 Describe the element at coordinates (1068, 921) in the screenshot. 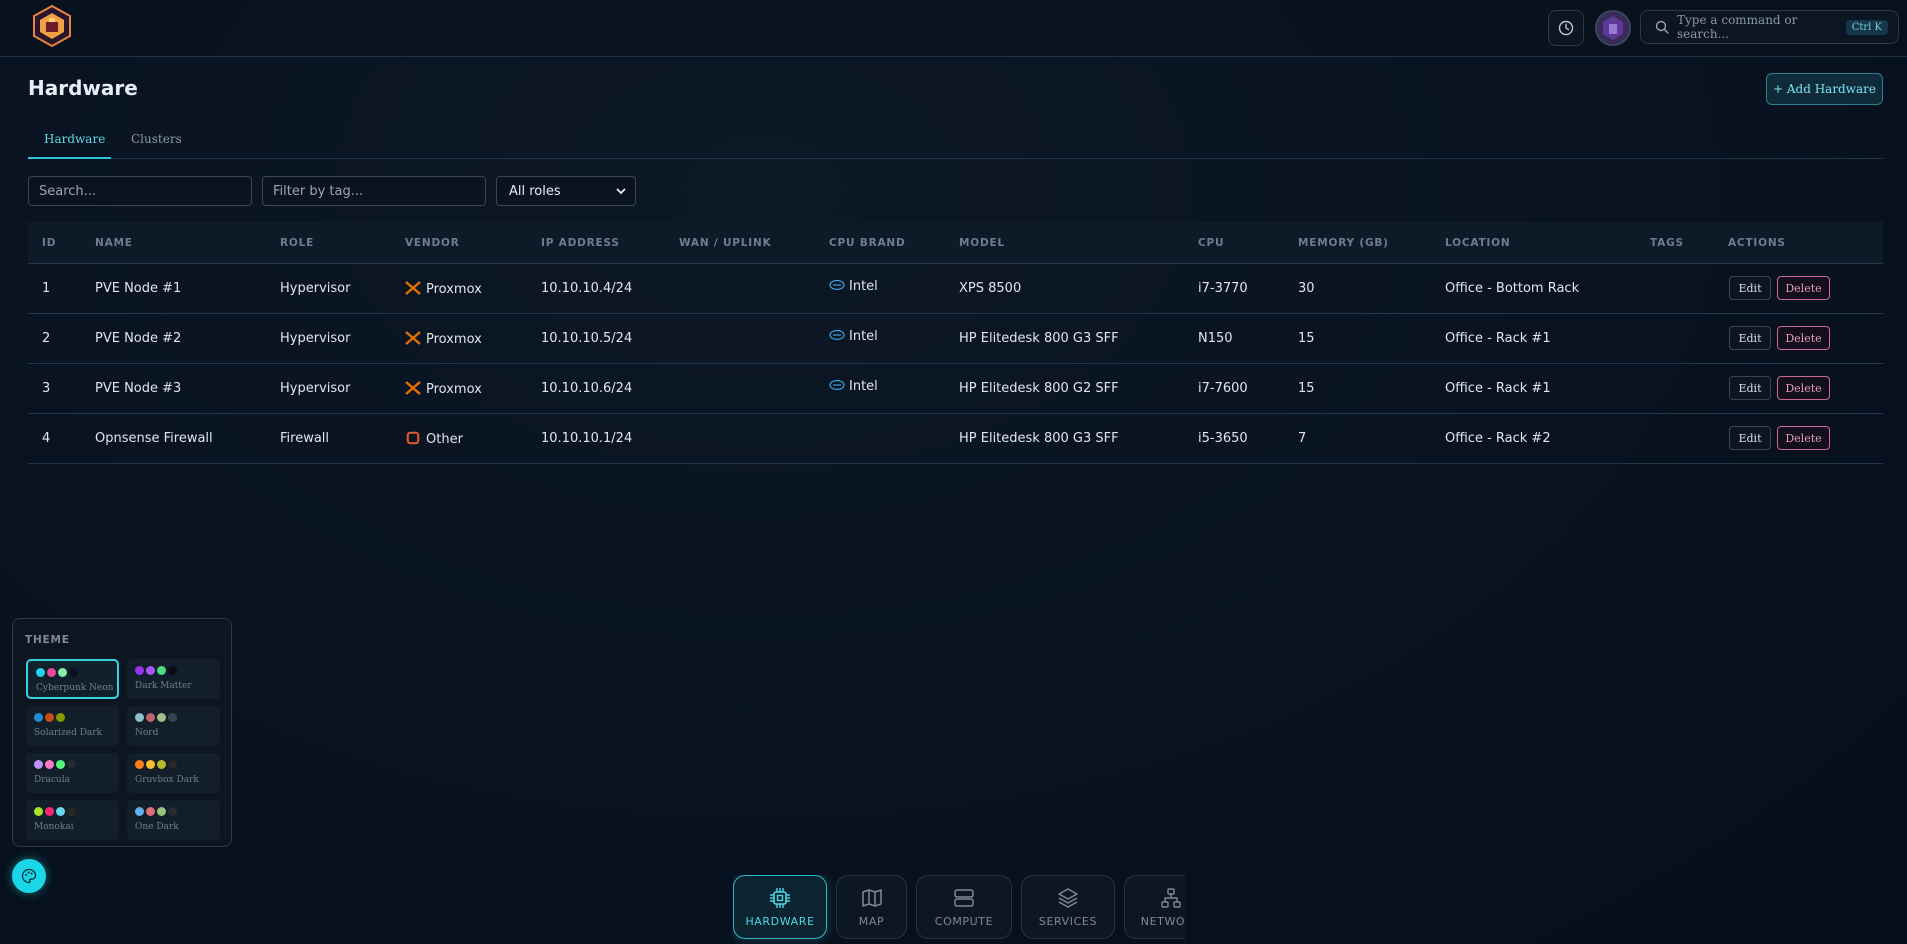

I see `nav-label: SERVICES` at that location.